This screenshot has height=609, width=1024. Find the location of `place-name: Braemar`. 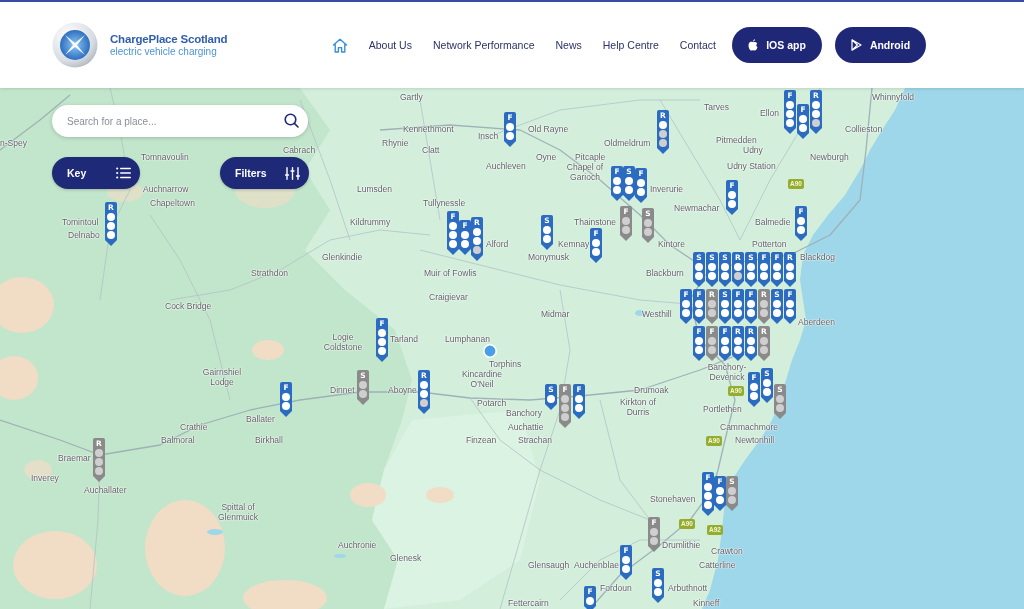

place-name: Braemar is located at coordinates (74, 458).